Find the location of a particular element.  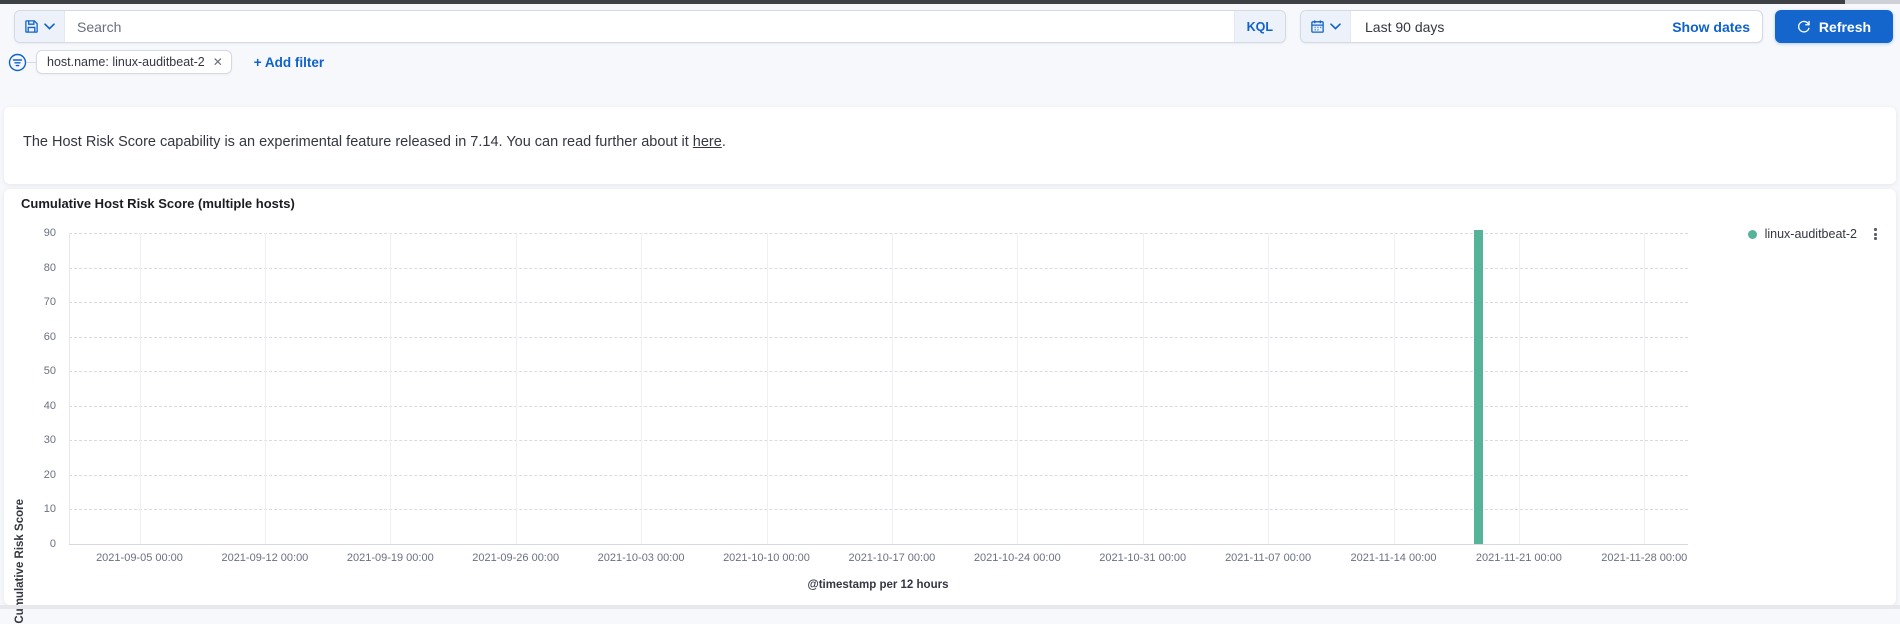

x-axis-tick-label: 2021-10-17 00:00 is located at coordinates (892, 558).